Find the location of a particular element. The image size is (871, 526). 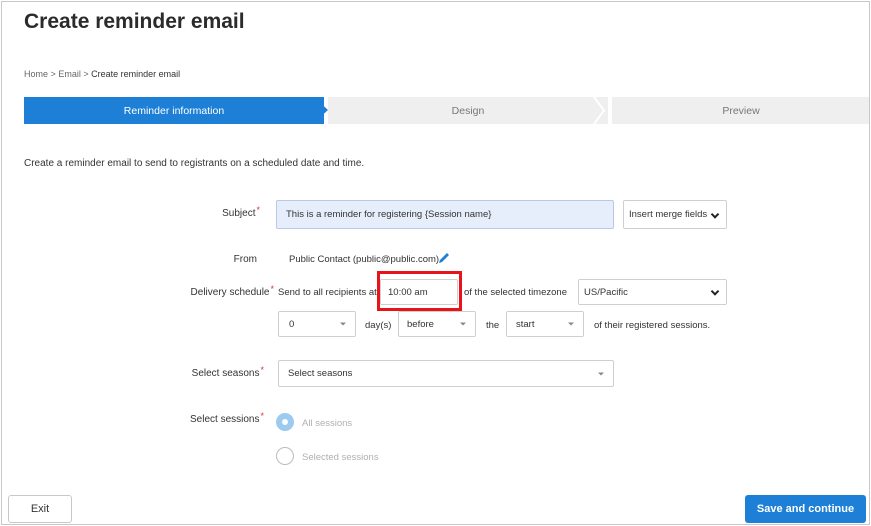

select-seasons-label: Select seasons* is located at coordinates (227, 372).